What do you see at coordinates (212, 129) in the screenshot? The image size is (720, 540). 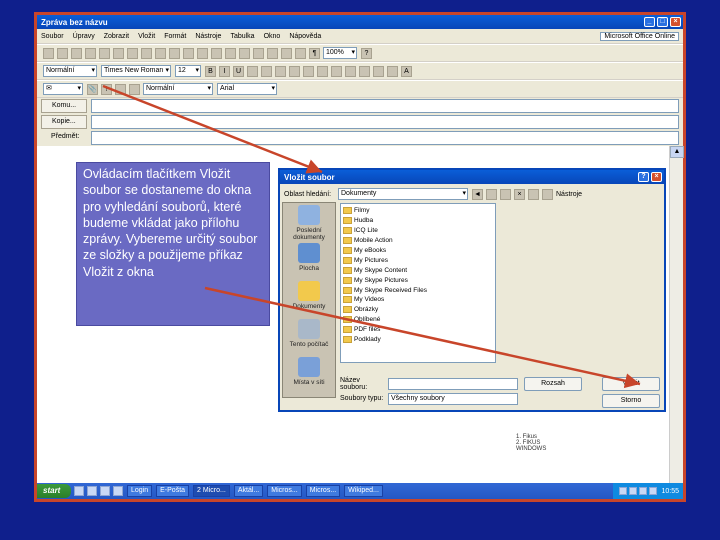 I see `arrow-to-dialog` at bounding box center [212, 129].